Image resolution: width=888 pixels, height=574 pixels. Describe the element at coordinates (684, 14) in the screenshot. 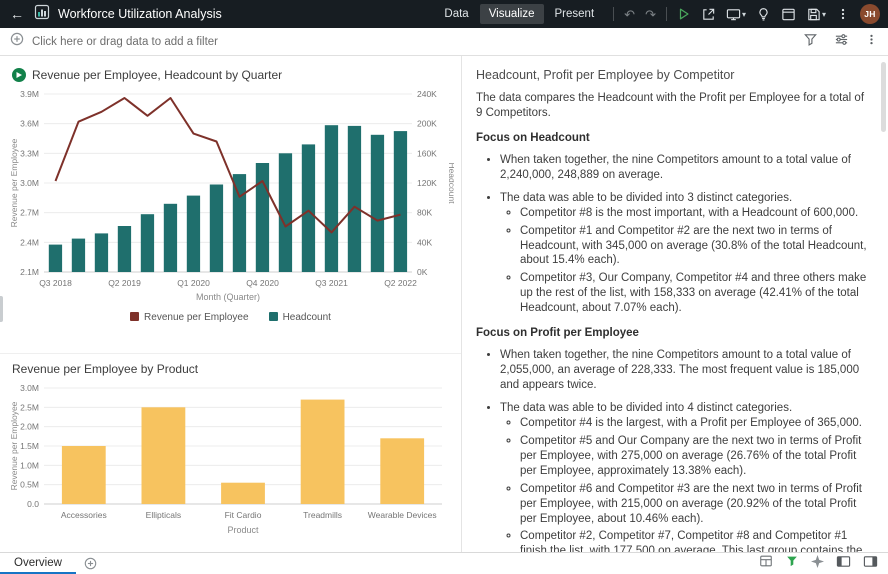

I see `preview-play-button` at that location.